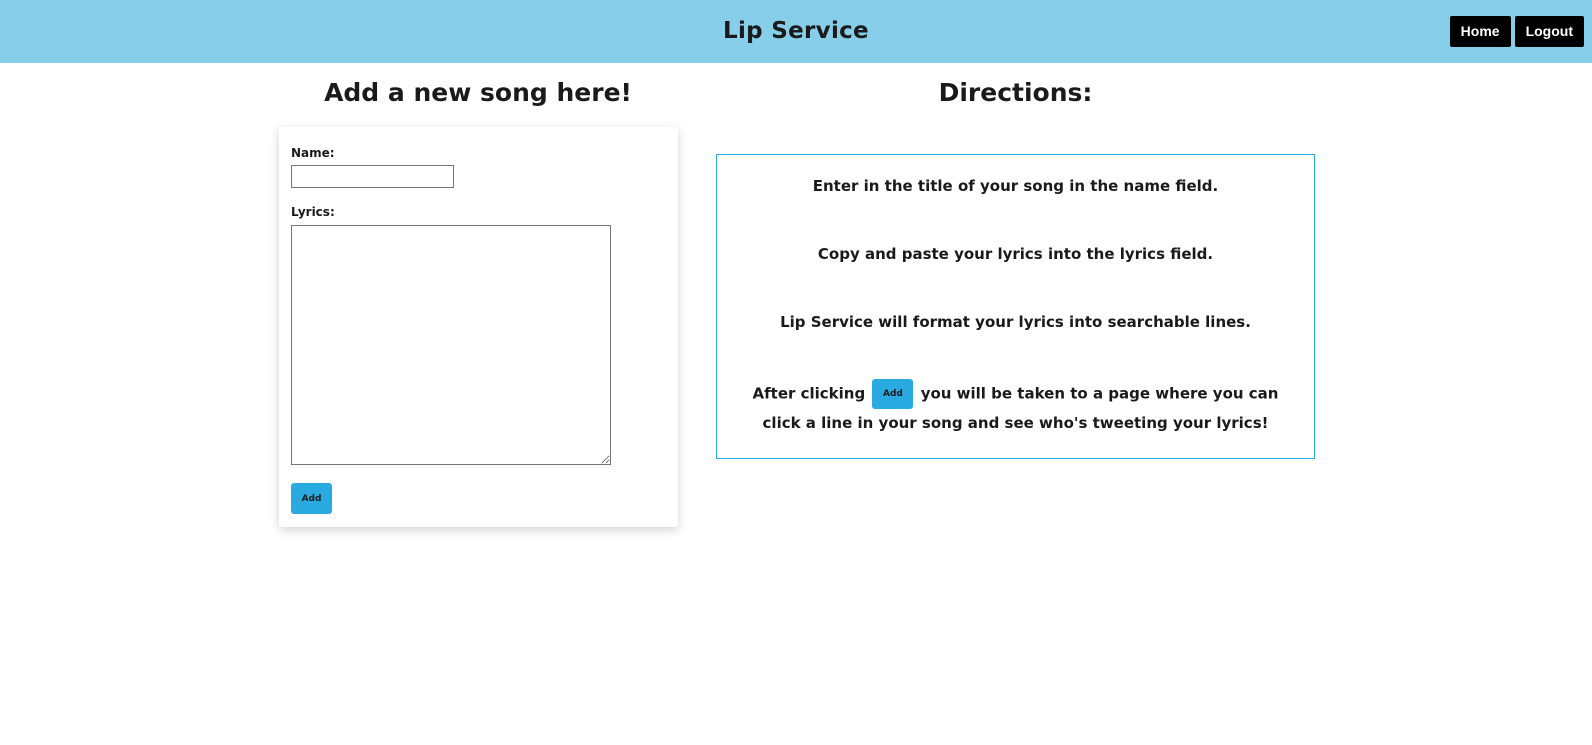 This screenshot has height=745, width=1592. Describe the element at coordinates (372, 176) in the screenshot. I see `name-input` at that location.